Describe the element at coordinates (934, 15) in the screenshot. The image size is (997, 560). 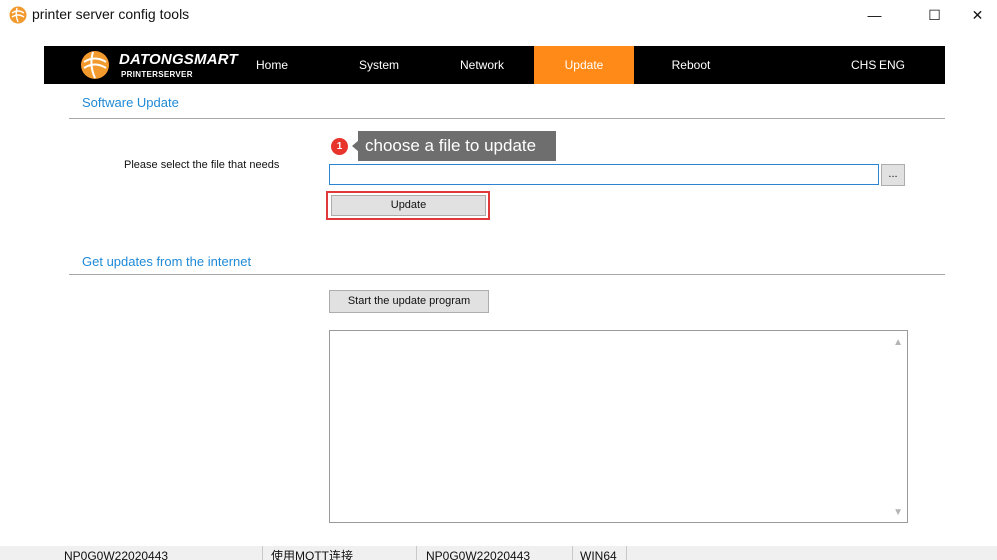
I see `maximize-button: ☐` at that location.